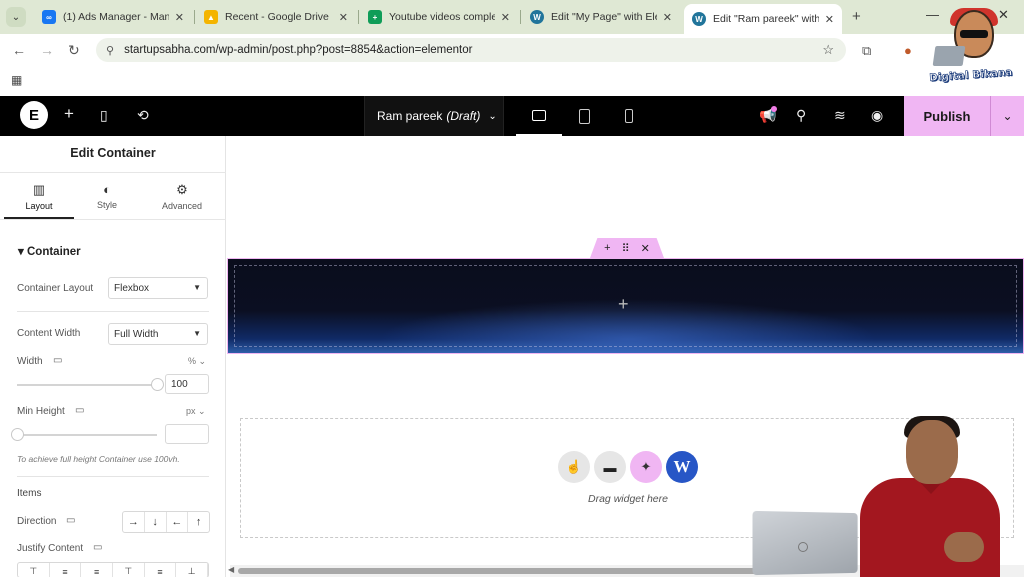  I want to click on page-settings-icon: ▯, so click(104, 115).